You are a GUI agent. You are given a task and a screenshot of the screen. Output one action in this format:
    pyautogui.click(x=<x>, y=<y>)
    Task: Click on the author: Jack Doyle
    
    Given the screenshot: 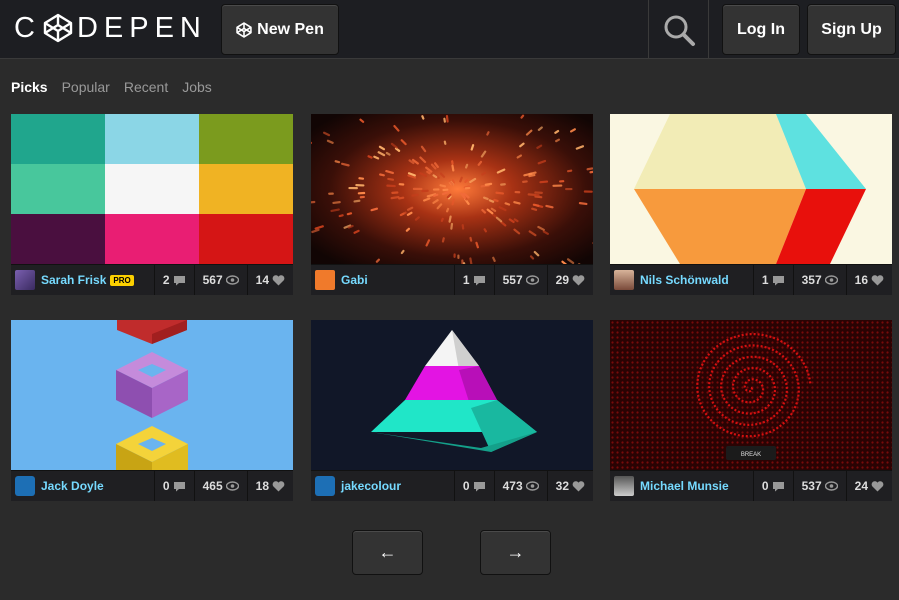 What is the action you would take?
    pyautogui.click(x=82, y=486)
    